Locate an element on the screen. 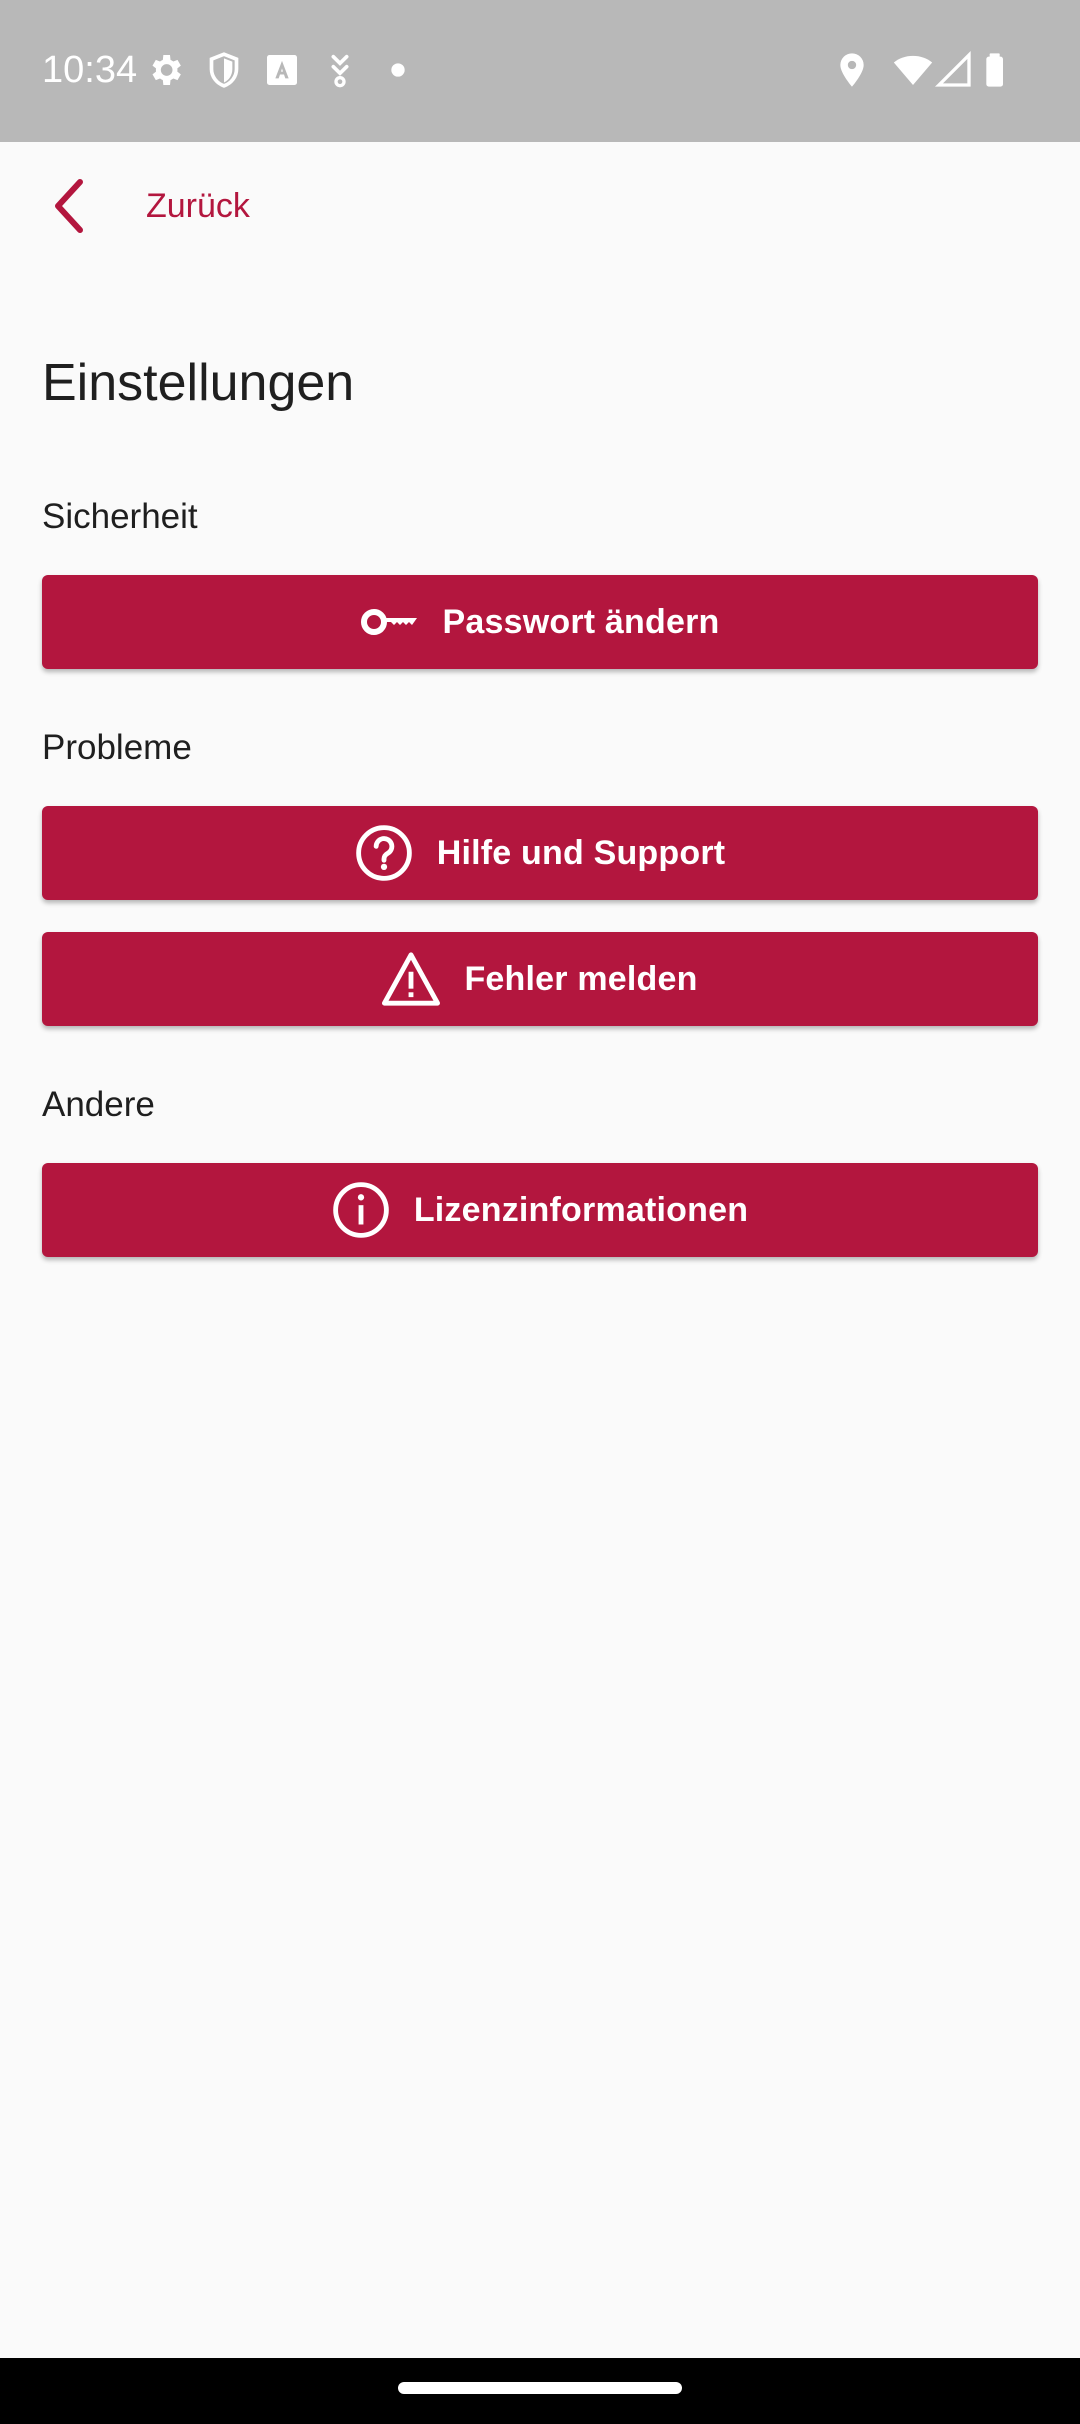 The height and width of the screenshot is (2424, 1080). change-password-label: Passwort ändern is located at coordinates (581, 621).